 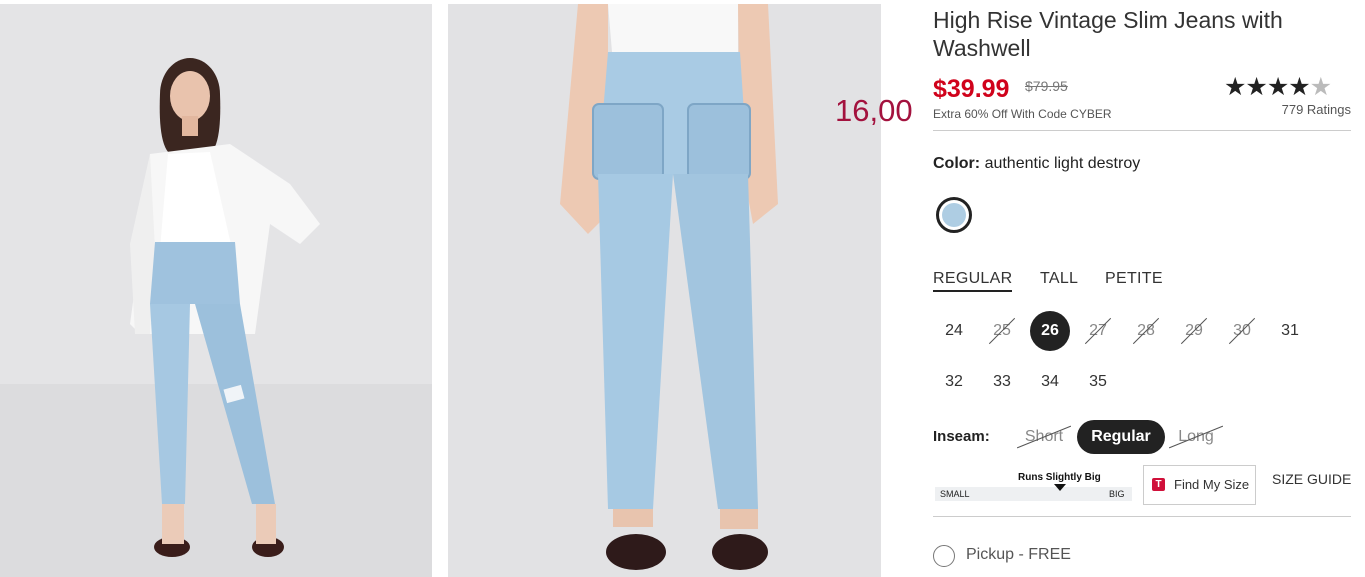 I want to click on find-my-size-label: Find My Size, so click(x=1212, y=484).